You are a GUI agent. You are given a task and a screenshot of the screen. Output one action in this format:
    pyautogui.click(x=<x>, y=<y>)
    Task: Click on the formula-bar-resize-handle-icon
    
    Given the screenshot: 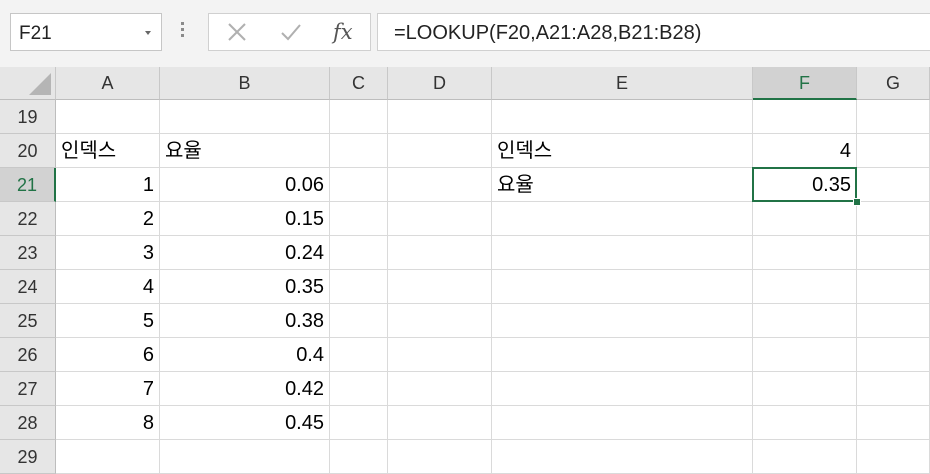 What is the action you would take?
    pyautogui.click(x=183, y=32)
    